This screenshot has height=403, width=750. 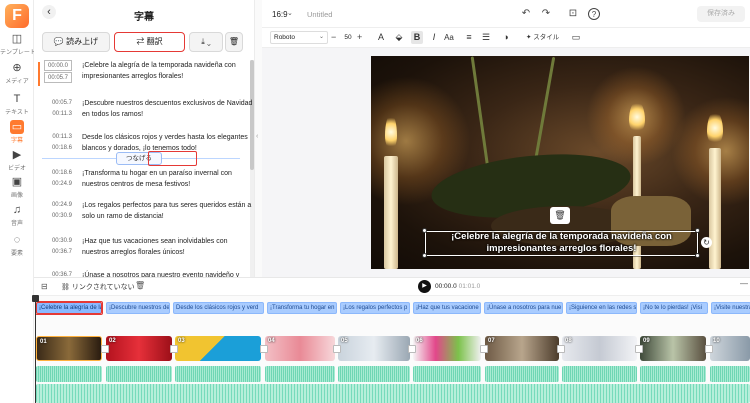 What do you see at coordinates (506, 37) in the screenshot?
I see `opacity-icon: ◑` at bounding box center [506, 37].